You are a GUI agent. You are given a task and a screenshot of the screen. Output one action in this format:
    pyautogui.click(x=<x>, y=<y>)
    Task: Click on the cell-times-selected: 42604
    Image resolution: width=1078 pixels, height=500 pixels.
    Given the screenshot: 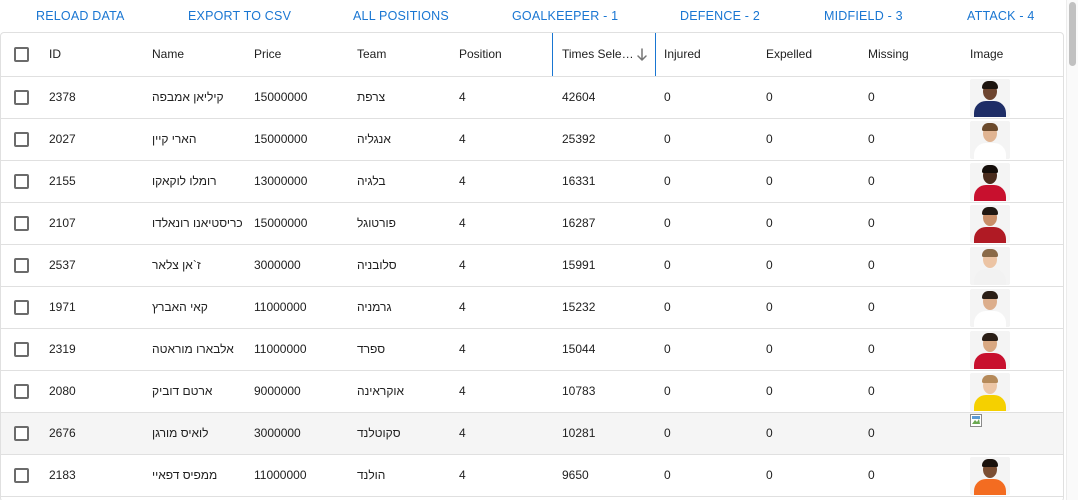 What is the action you would take?
    pyautogui.click(x=578, y=97)
    